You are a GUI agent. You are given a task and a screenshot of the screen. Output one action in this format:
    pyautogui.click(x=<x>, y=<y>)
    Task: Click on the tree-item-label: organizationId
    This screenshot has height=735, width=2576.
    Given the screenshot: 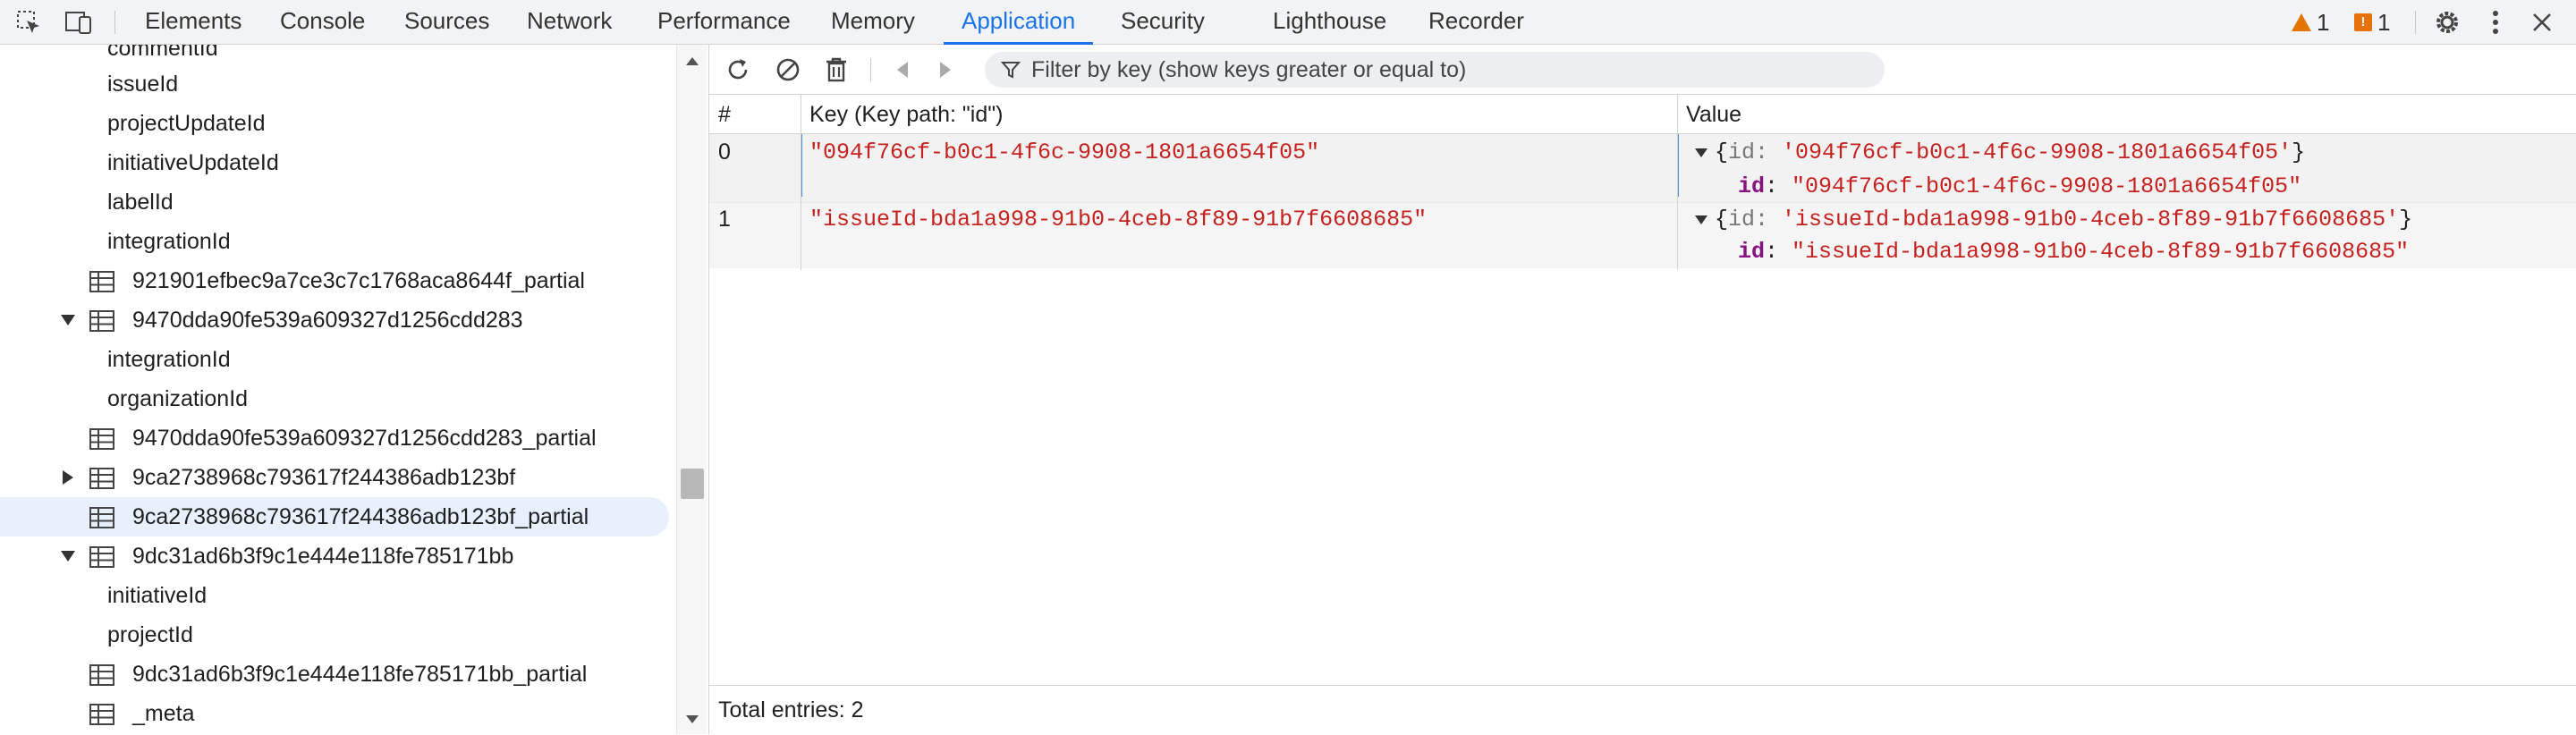 What is the action you would take?
    pyautogui.click(x=178, y=399)
    